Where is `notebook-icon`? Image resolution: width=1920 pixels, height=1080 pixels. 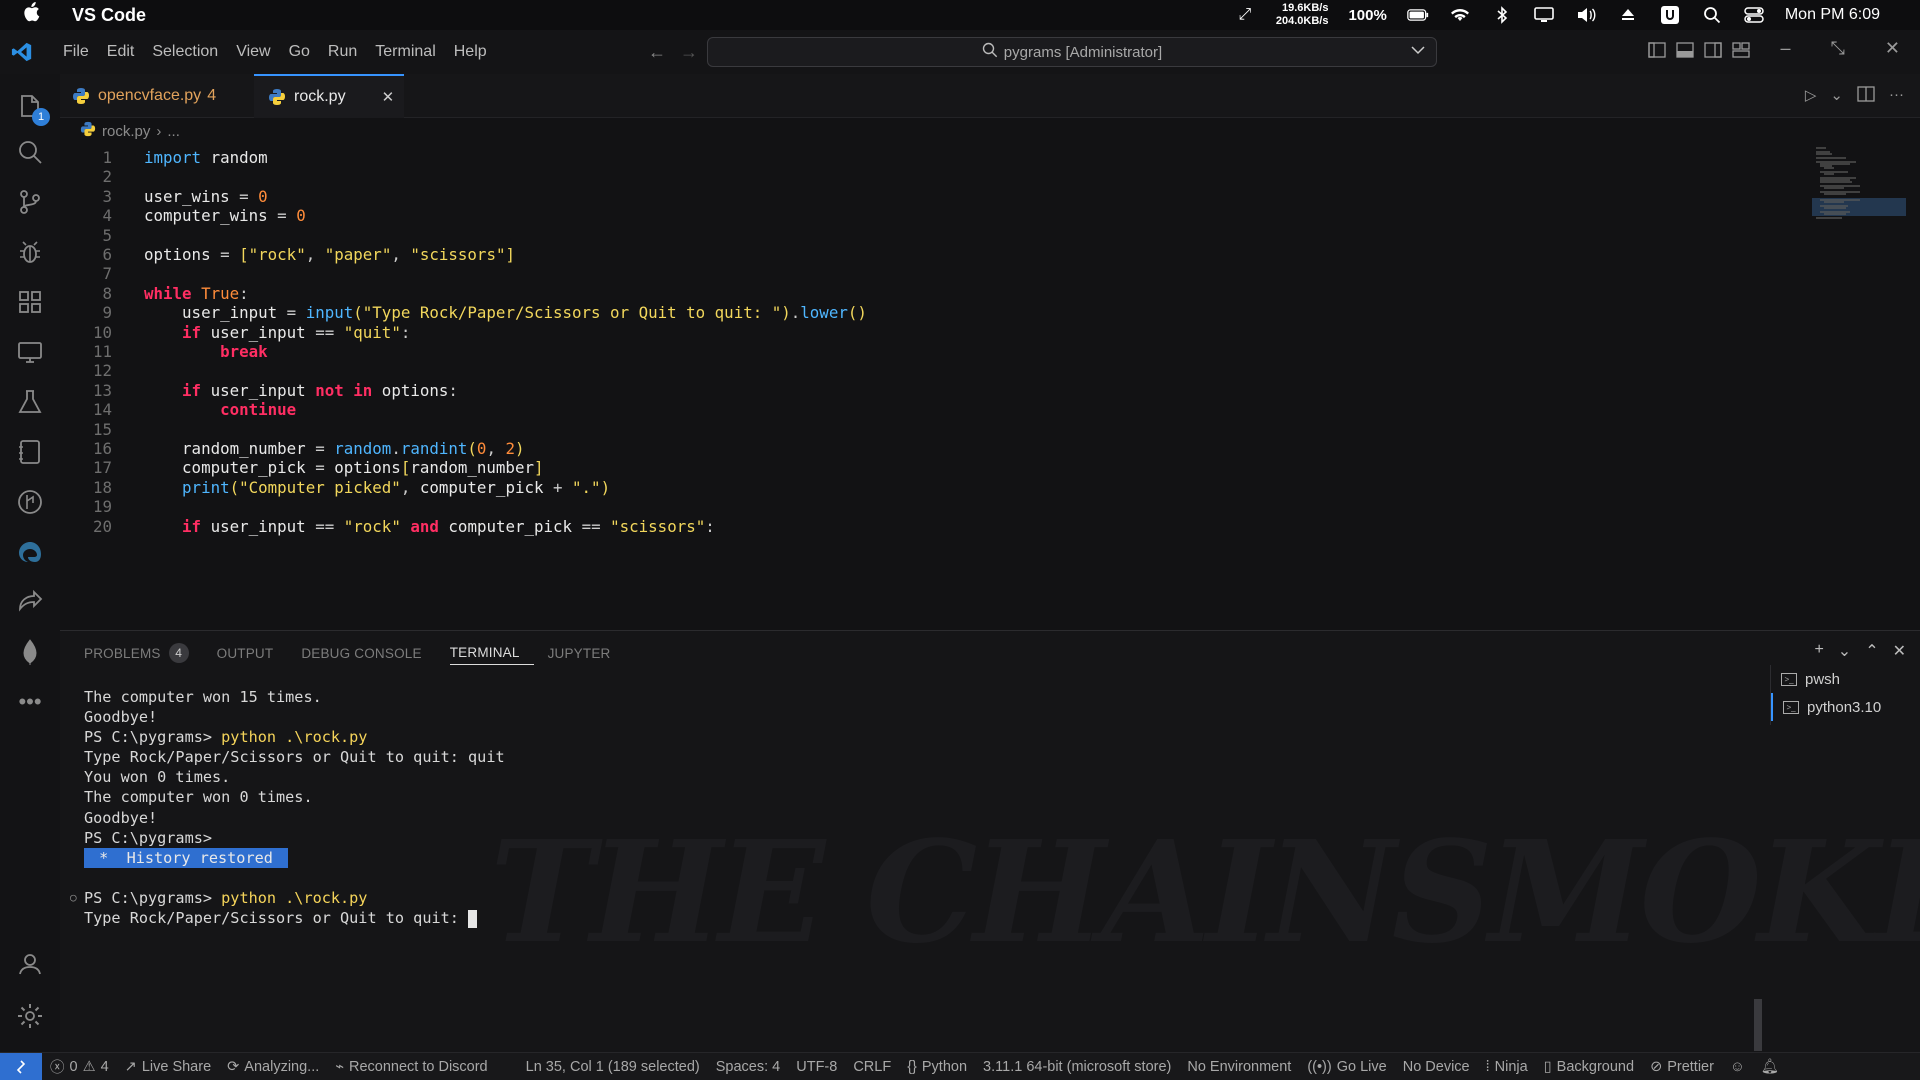
notebook-icon is located at coordinates (30, 452).